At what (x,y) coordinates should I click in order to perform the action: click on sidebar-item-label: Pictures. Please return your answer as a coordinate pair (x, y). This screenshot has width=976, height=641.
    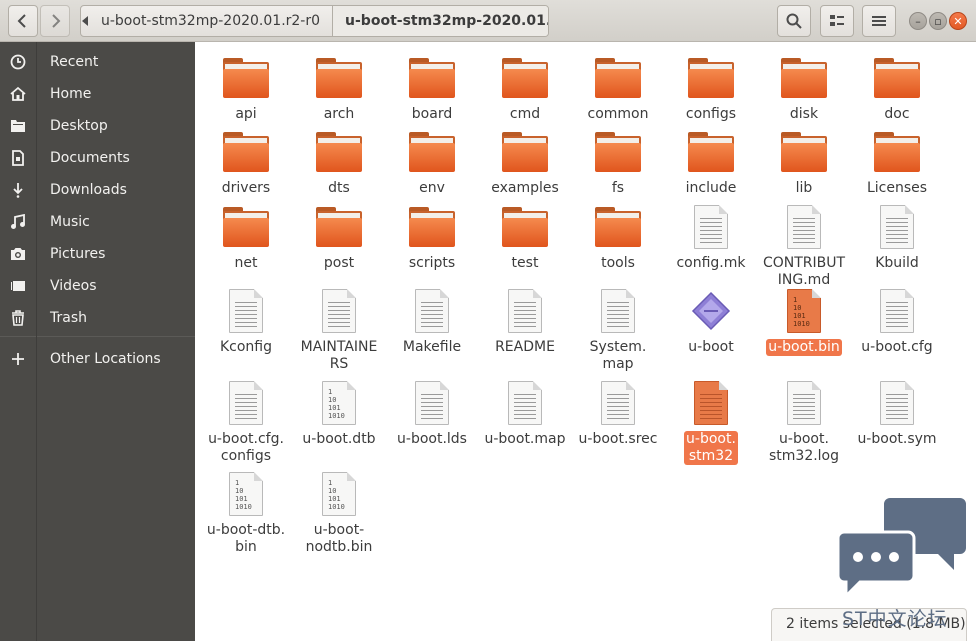
    Looking at the image, I should click on (78, 254).